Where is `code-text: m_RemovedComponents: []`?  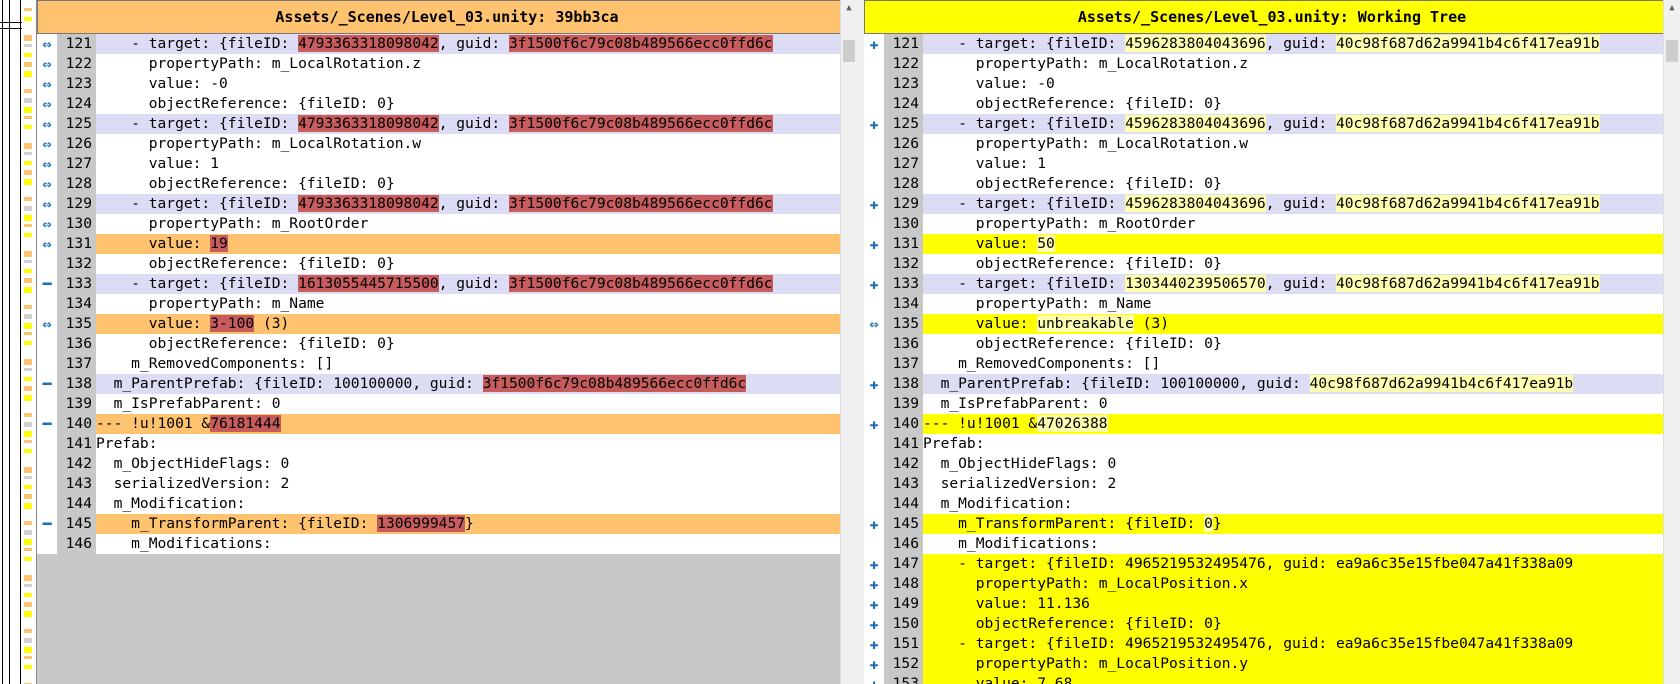 code-text: m_RemovedComponents: [] is located at coordinates (1301, 364).